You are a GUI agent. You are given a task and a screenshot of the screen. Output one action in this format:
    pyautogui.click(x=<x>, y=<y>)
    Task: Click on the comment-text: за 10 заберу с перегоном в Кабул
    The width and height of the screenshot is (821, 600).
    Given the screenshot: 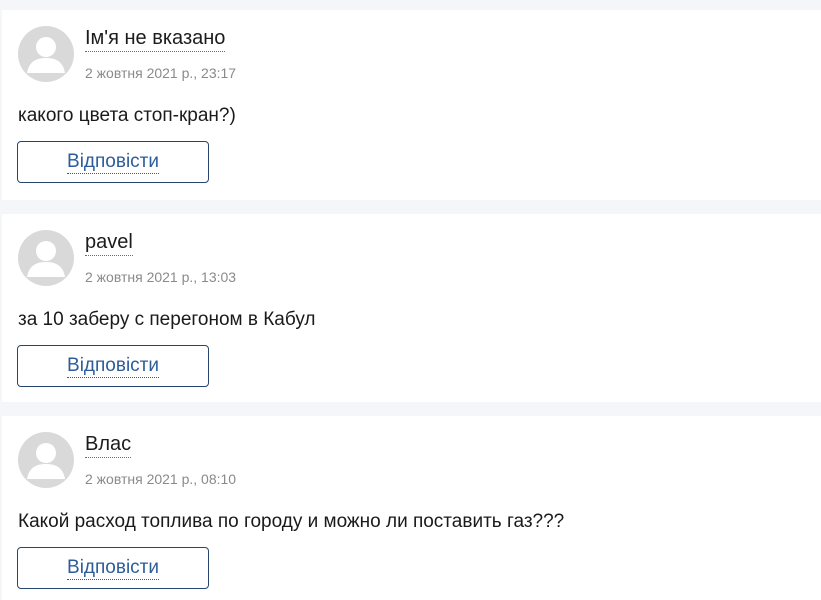 What is the action you would take?
    pyautogui.click(x=167, y=319)
    